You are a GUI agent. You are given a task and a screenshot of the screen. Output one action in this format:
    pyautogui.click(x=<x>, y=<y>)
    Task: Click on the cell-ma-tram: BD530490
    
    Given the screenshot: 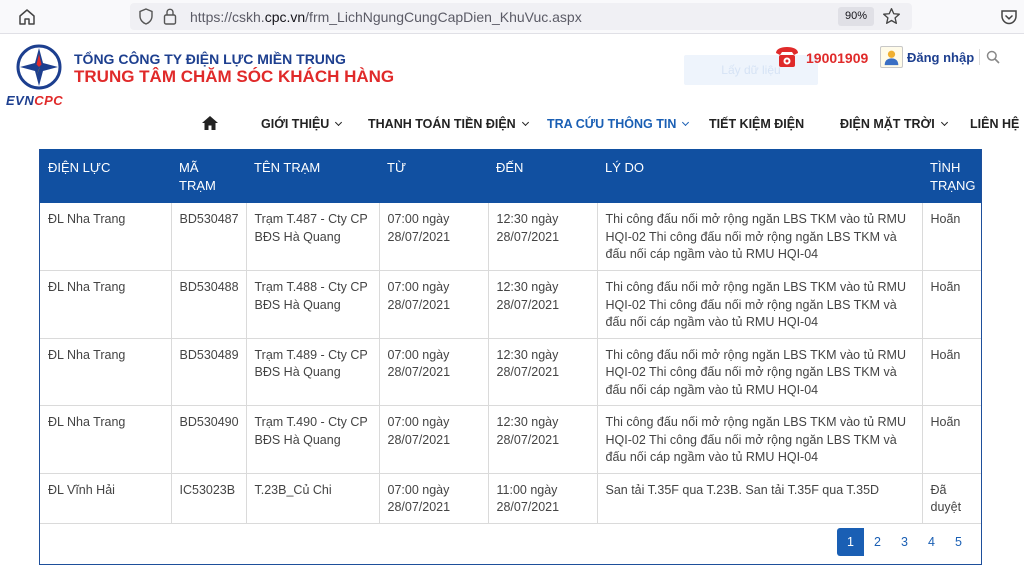 What is the action you would take?
    pyautogui.click(x=209, y=439)
    